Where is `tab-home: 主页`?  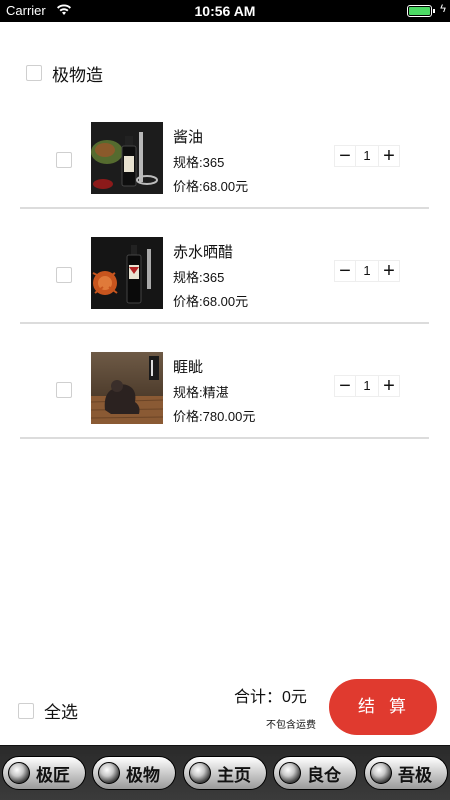 tab-home: 主页 is located at coordinates (225, 773).